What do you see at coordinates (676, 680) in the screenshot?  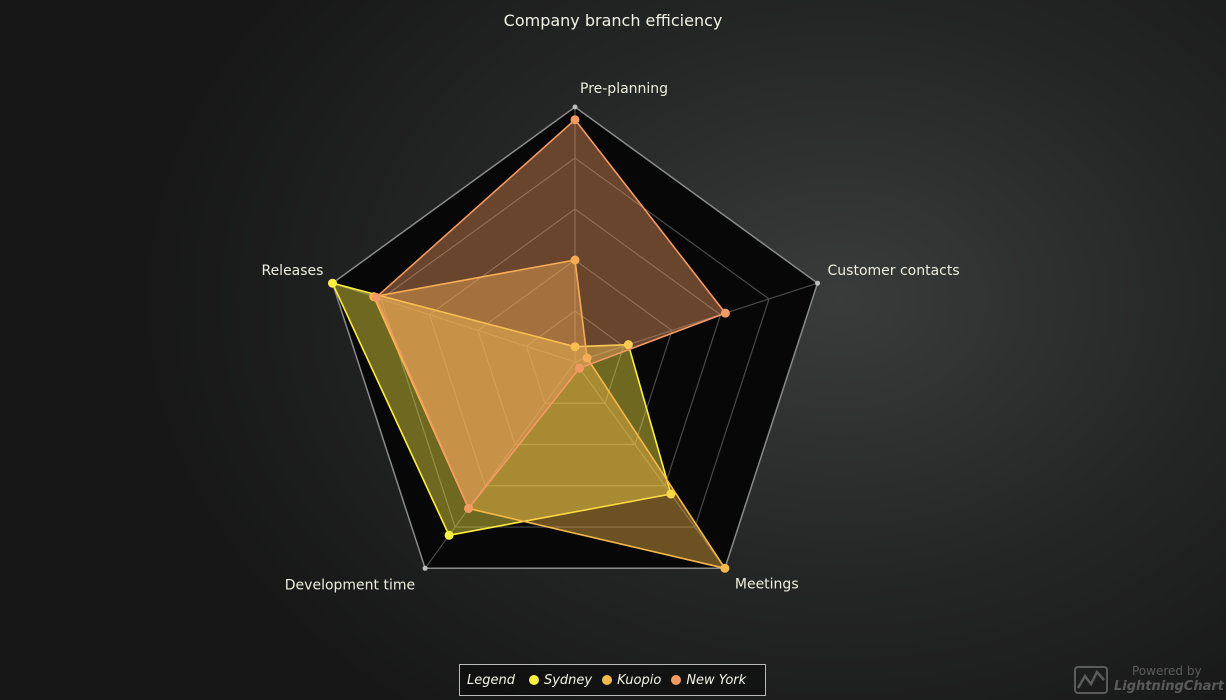 I see `legend-marker-new-york` at bounding box center [676, 680].